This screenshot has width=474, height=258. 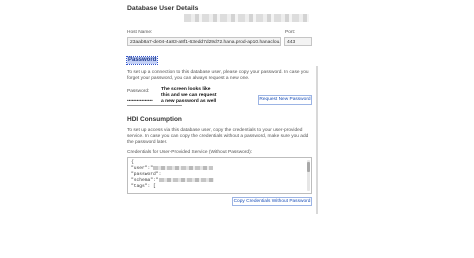 I want to click on scrollbar-thumb, so click(x=308, y=167).